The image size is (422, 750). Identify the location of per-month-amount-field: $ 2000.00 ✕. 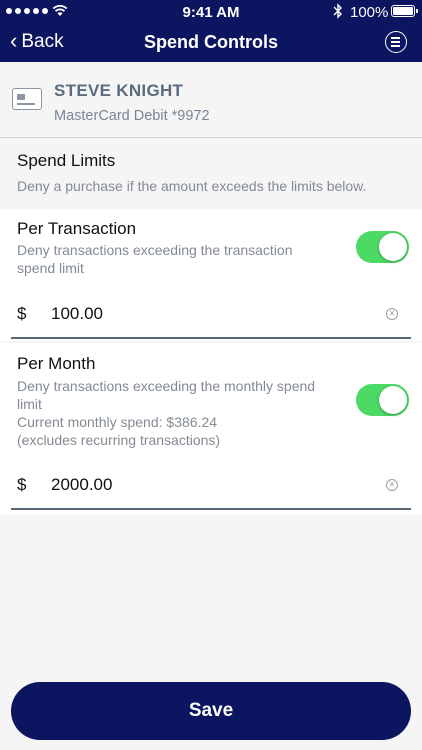
(211, 486).